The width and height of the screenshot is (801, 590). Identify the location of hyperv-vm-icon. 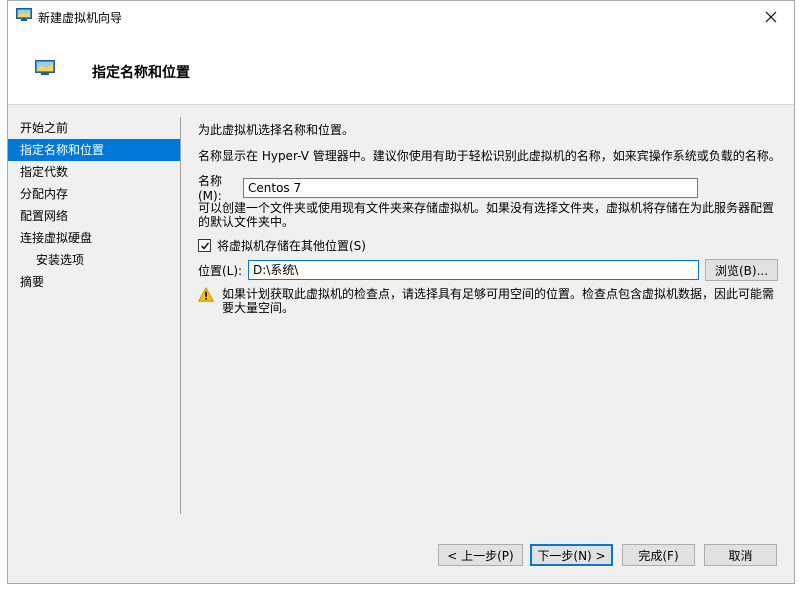
(24, 15).